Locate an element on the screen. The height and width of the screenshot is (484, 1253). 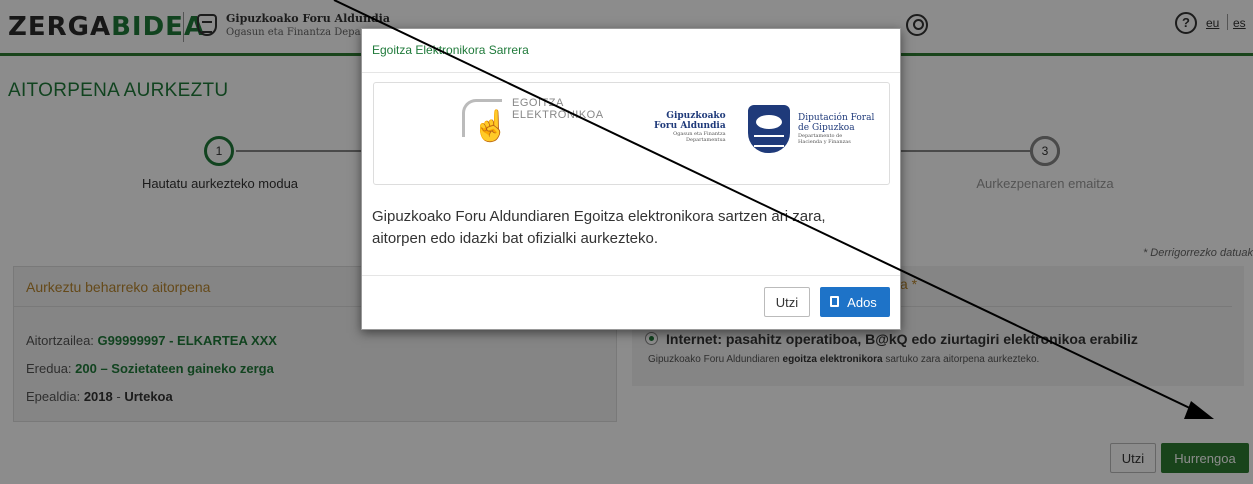
modal-footer-divider is located at coordinates (631, 275).